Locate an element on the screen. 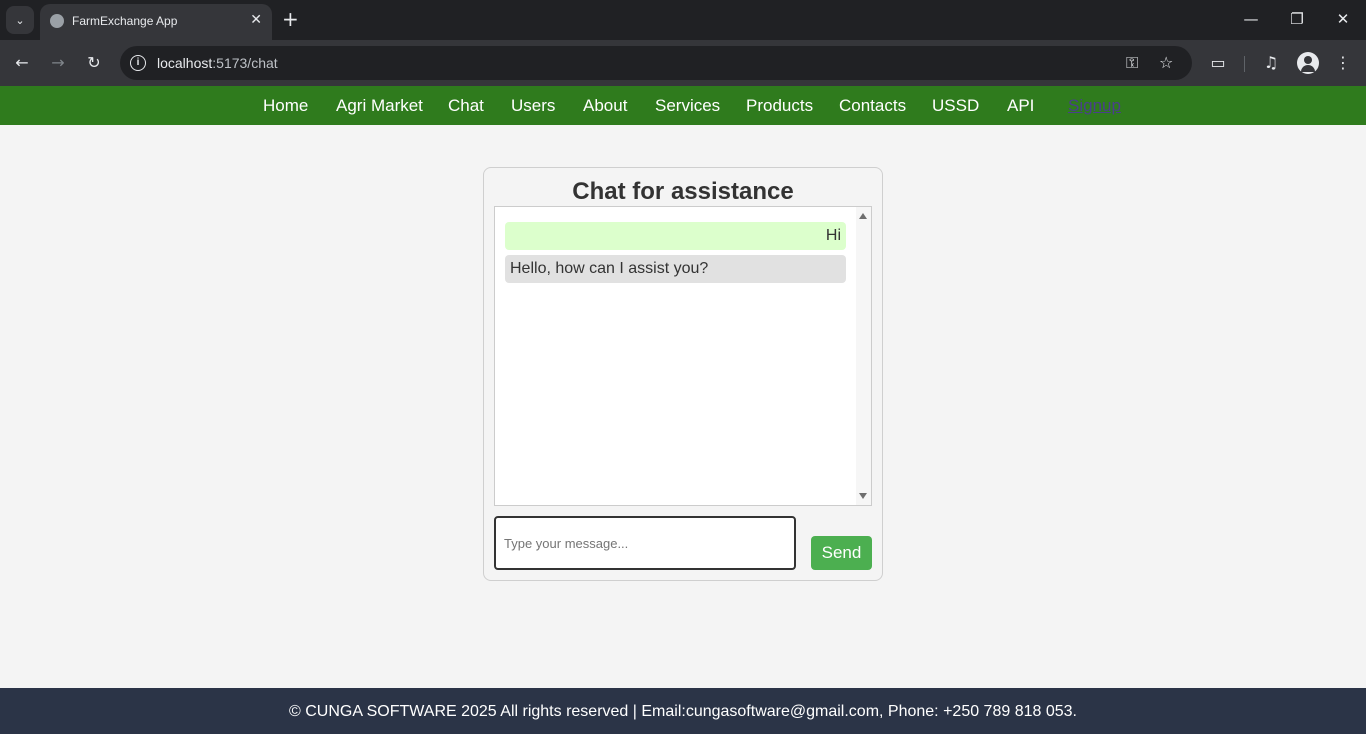  send-button: Send is located at coordinates (841, 553).